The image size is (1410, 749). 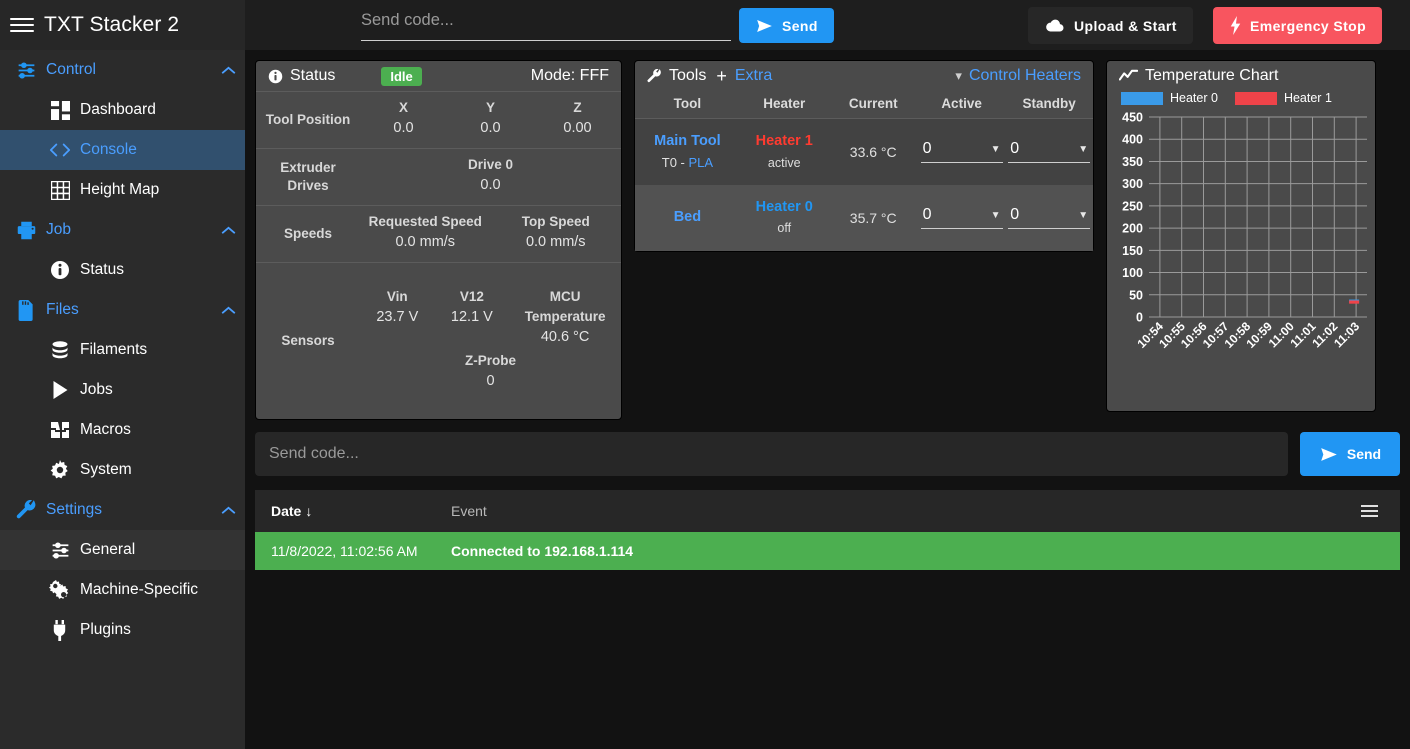 What do you see at coordinates (60, 190) in the screenshot?
I see `grid-icon` at bounding box center [60, 190].